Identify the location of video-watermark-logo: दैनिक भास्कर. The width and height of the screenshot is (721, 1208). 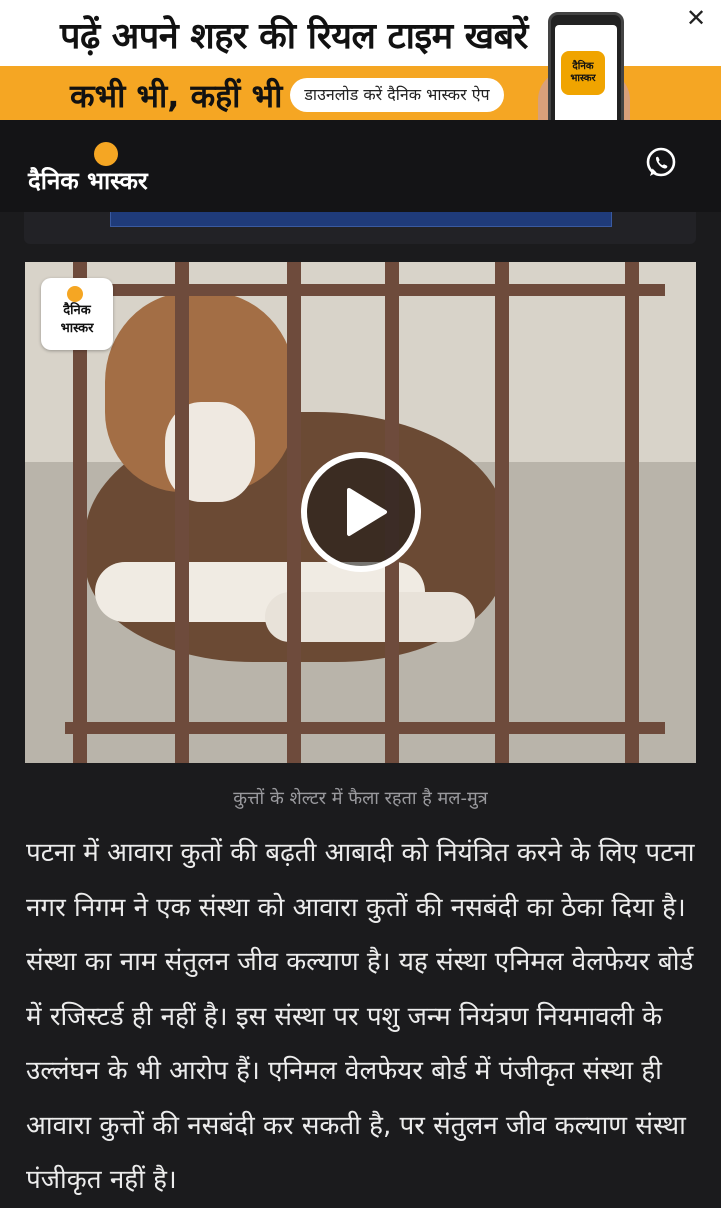
(77, 314).